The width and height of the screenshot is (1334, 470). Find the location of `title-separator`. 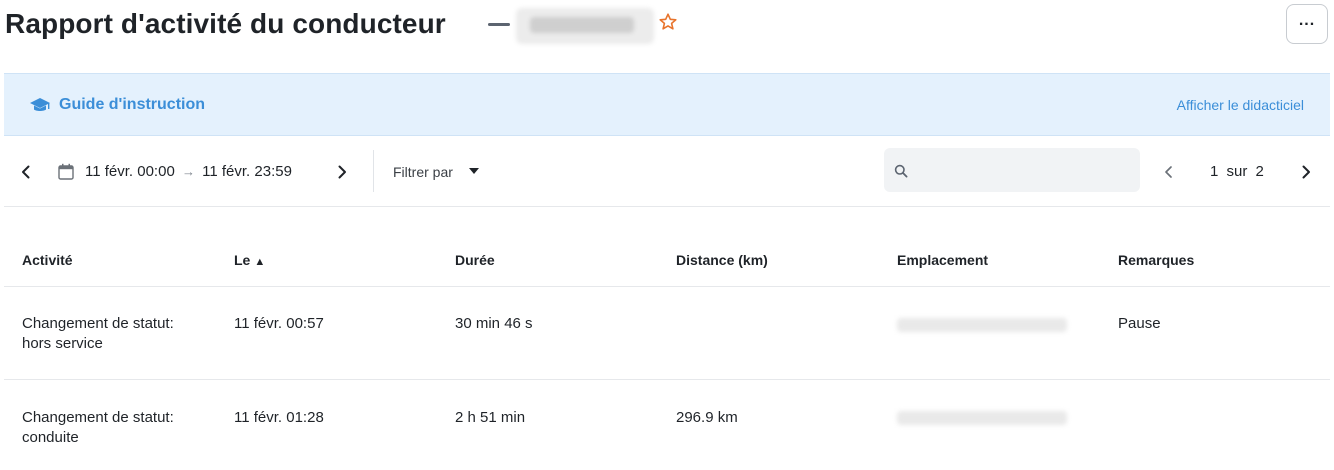

title-separator is located at coordinates (499, 24).